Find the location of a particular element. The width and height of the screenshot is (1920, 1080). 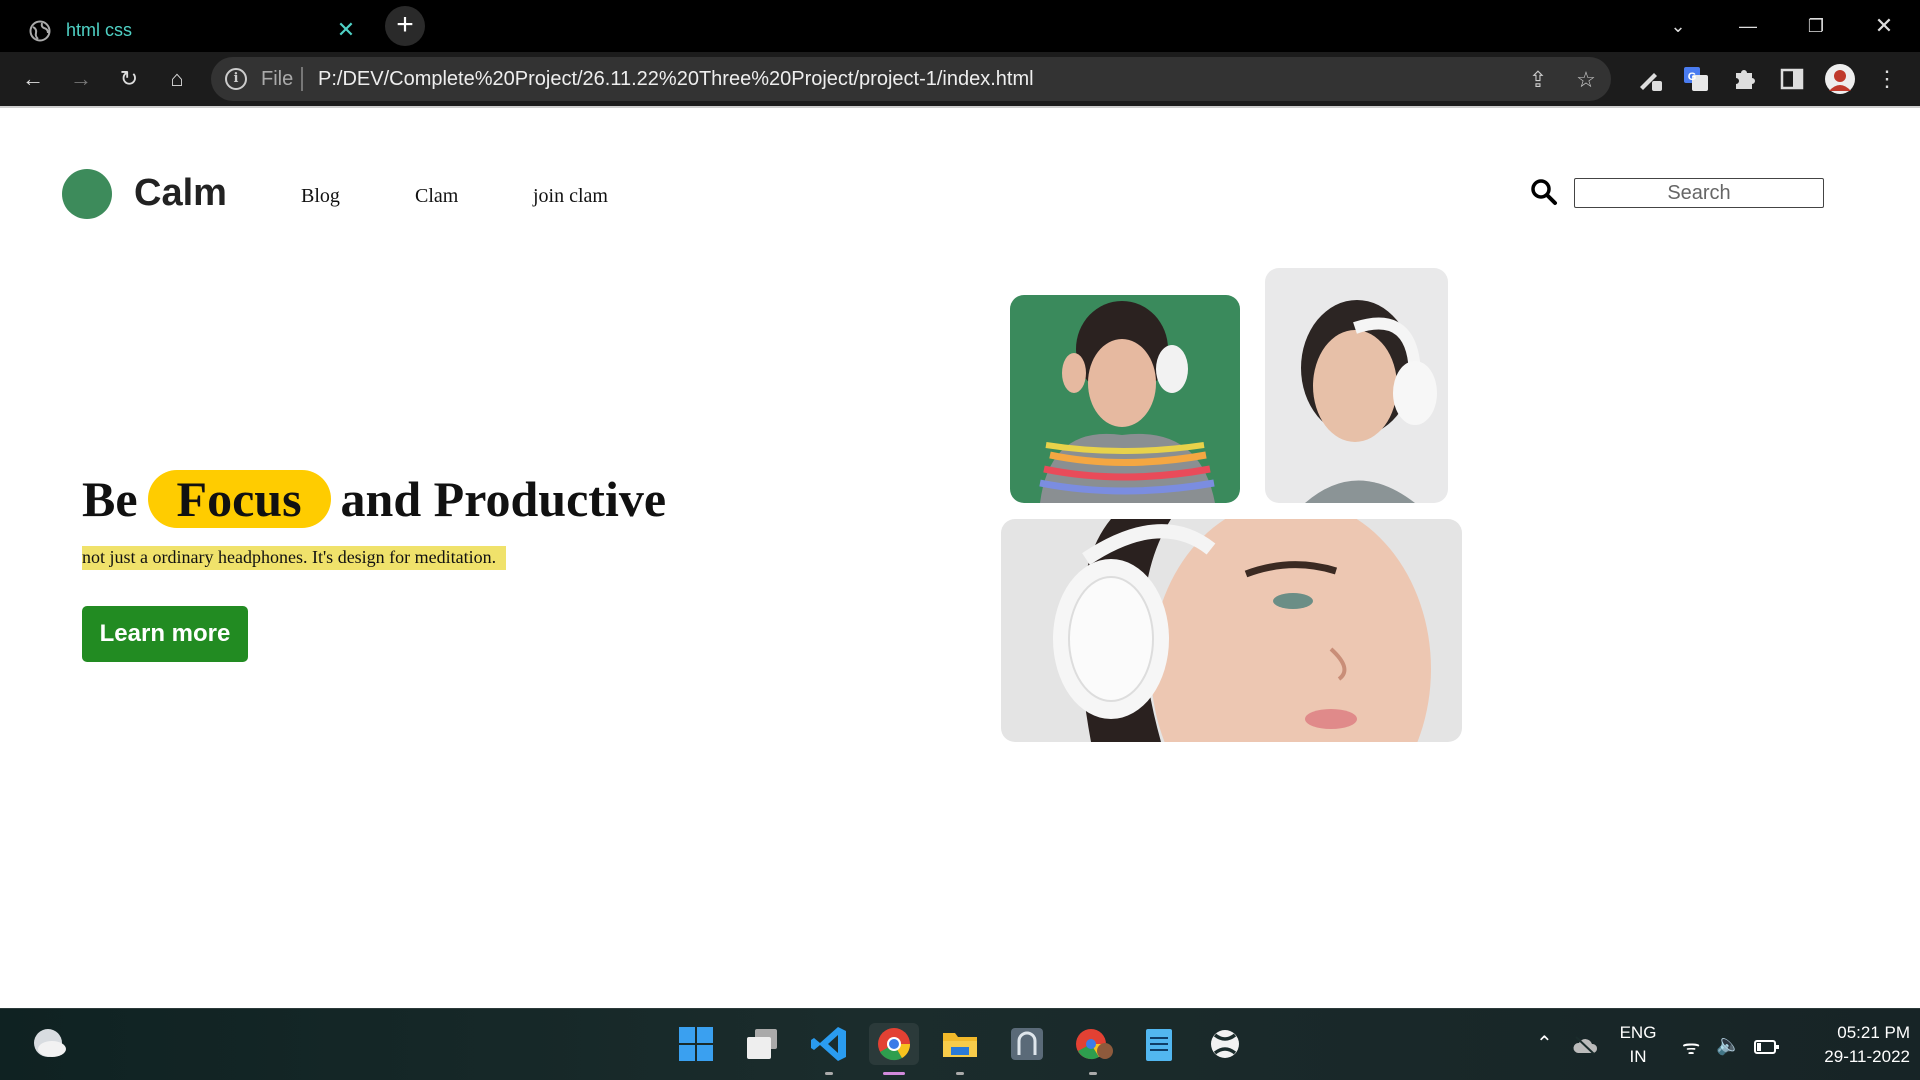

share-icon: ⇪ is located at coordinates (1538, 80).